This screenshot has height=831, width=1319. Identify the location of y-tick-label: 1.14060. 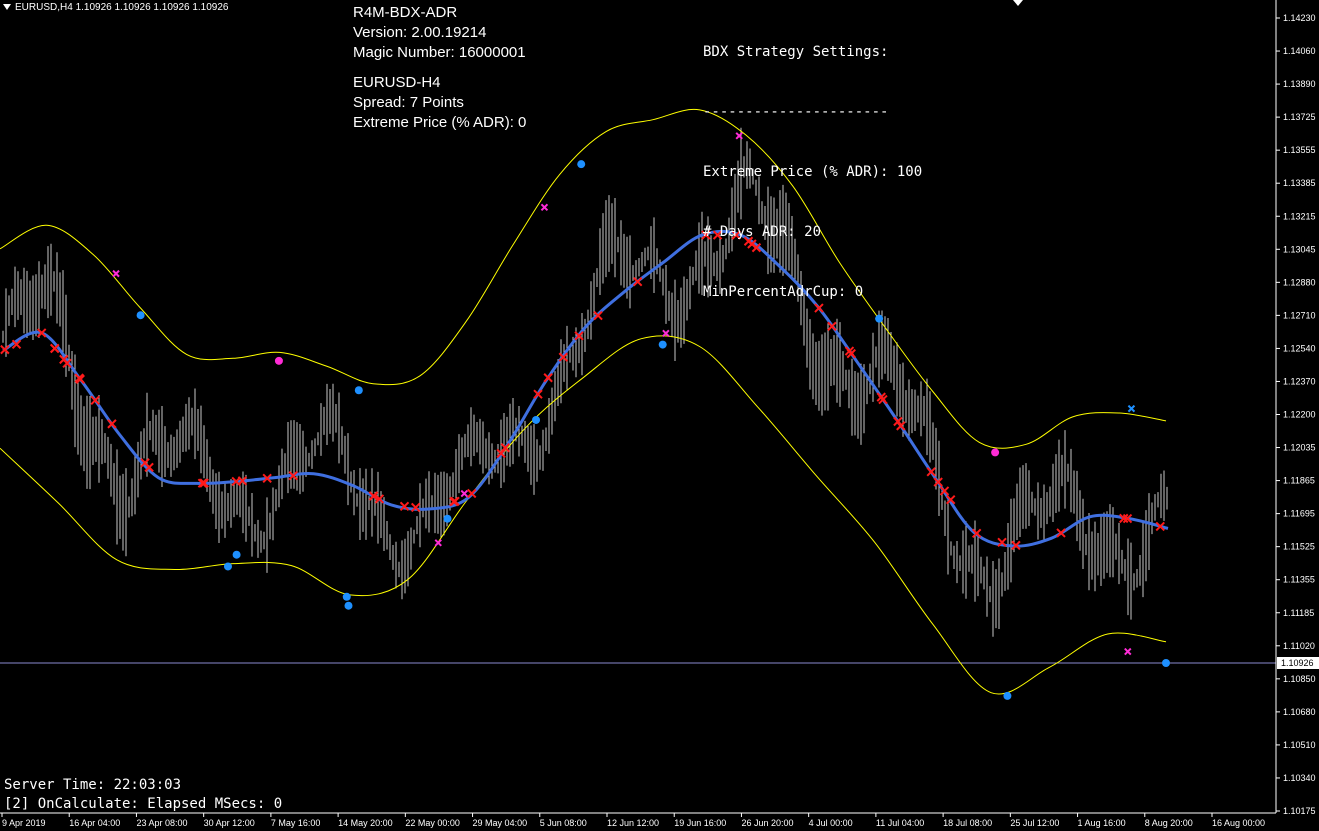
(1299, 51).